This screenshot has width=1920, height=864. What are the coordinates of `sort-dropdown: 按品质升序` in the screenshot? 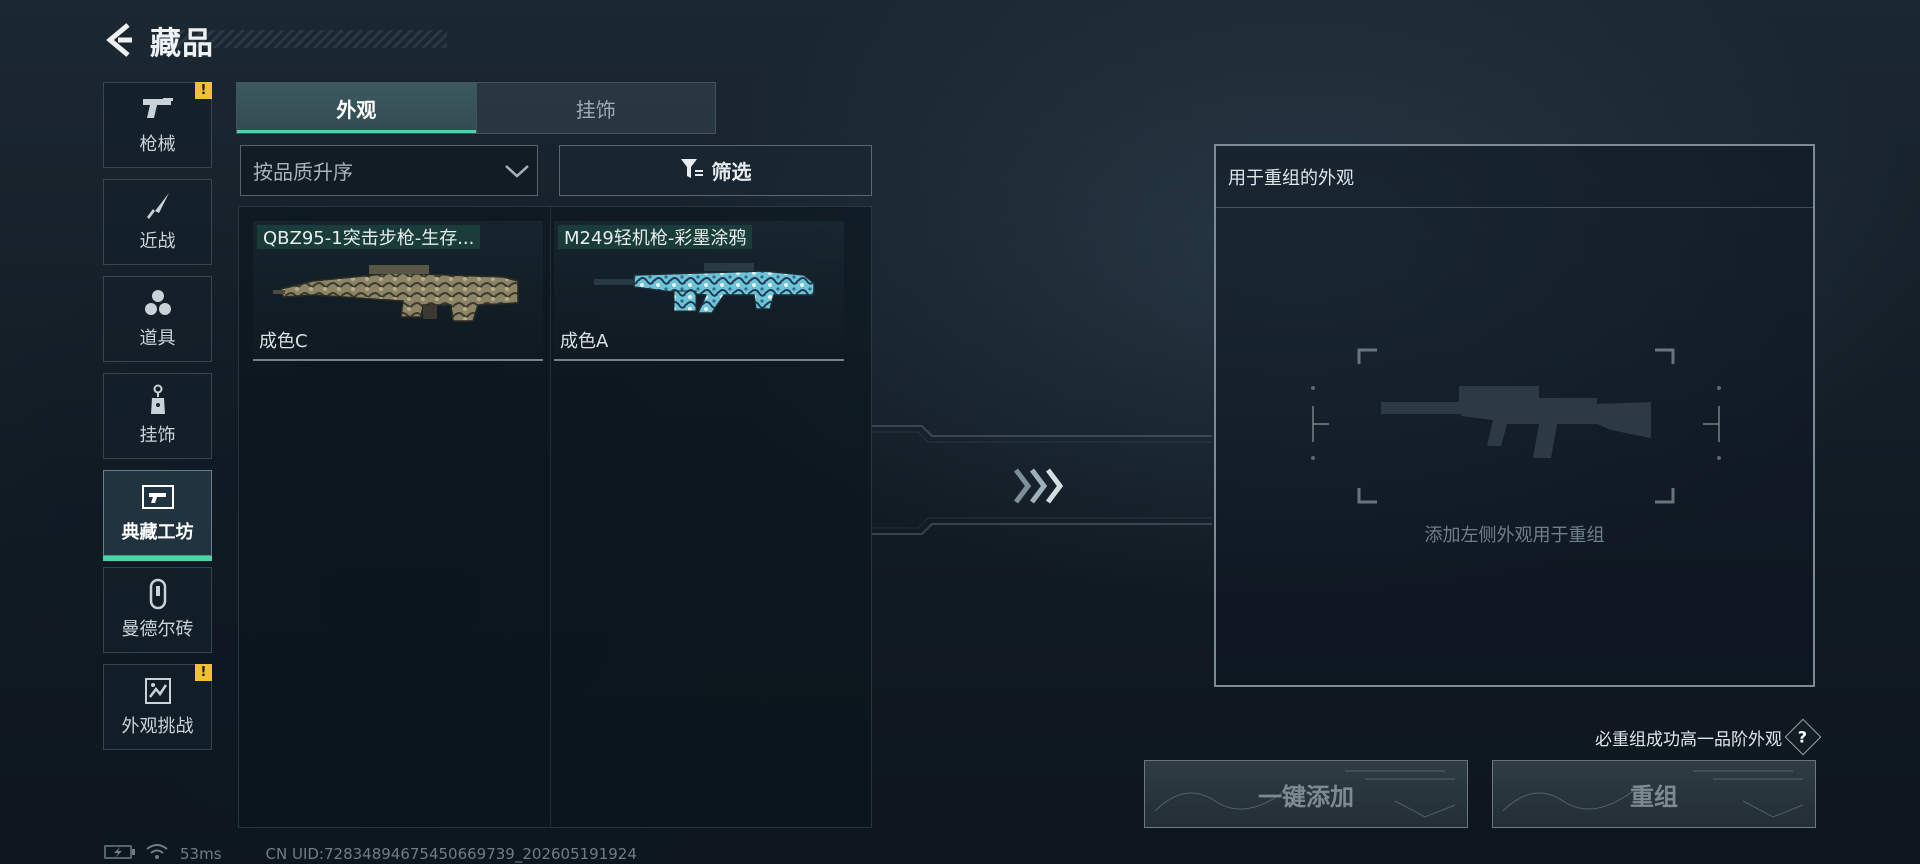 It's located at (389, 170).